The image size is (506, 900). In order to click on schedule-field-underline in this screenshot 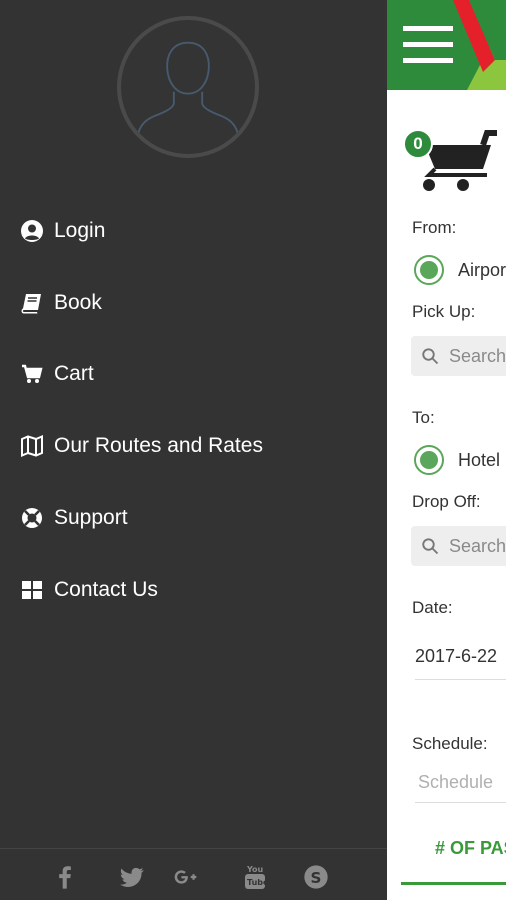, I will do `click(460, 802)`.